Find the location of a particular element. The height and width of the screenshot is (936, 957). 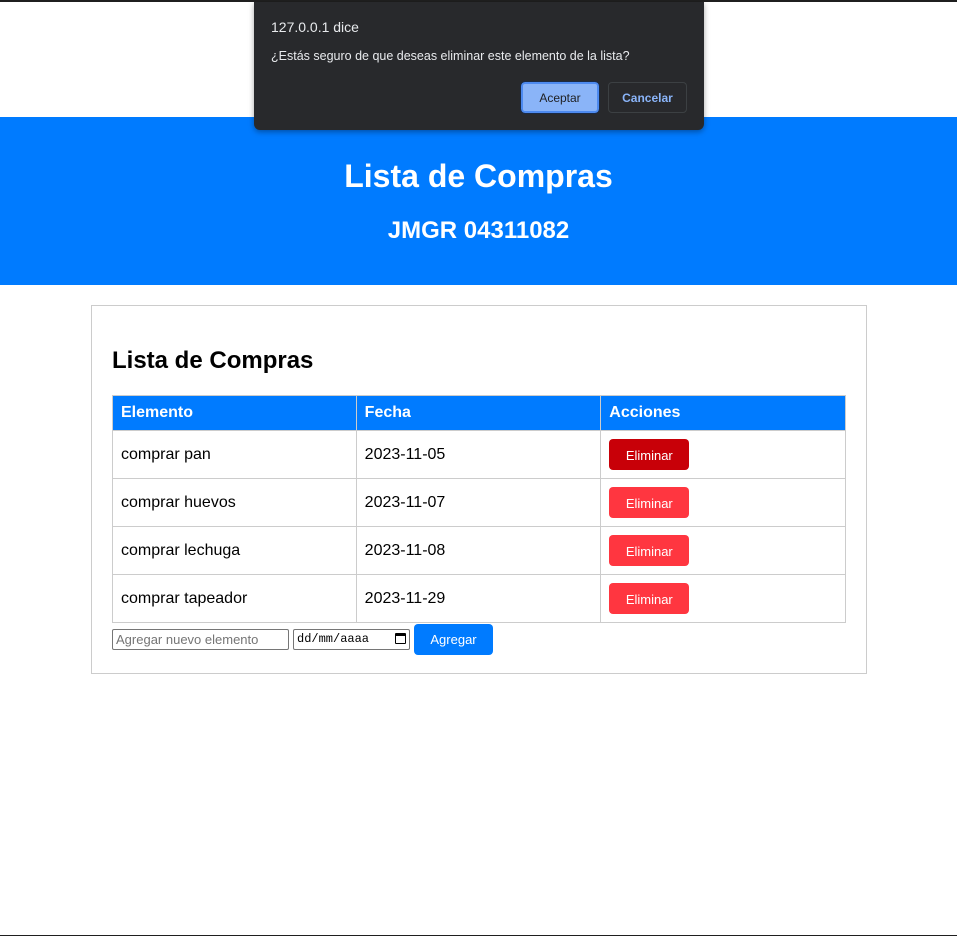

table-header-row: Elemento Fecha Acciones is located at coordinates (479, 413).